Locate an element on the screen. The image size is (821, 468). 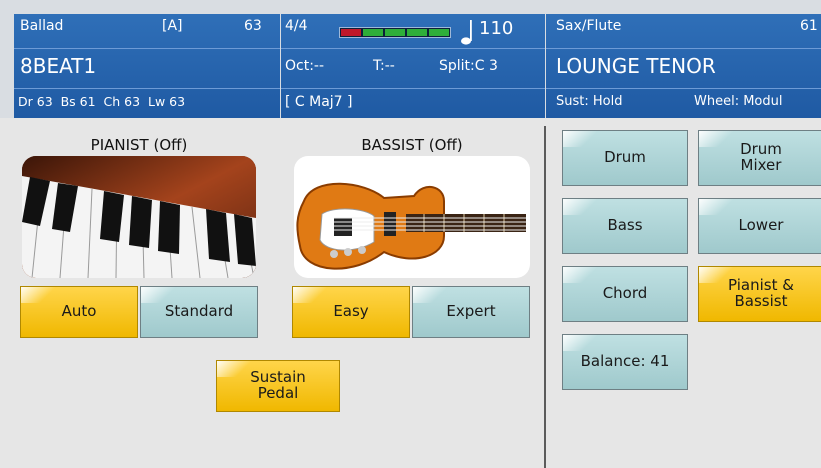
pianist-title: PIANIST (Off) is located at coordinates (139, 145).